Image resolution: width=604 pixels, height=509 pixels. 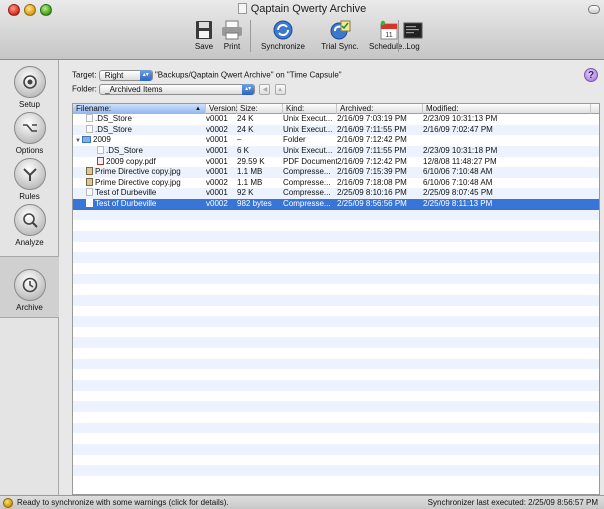 I want to click on cell-size: 92 K, so click(x=245, y=193).